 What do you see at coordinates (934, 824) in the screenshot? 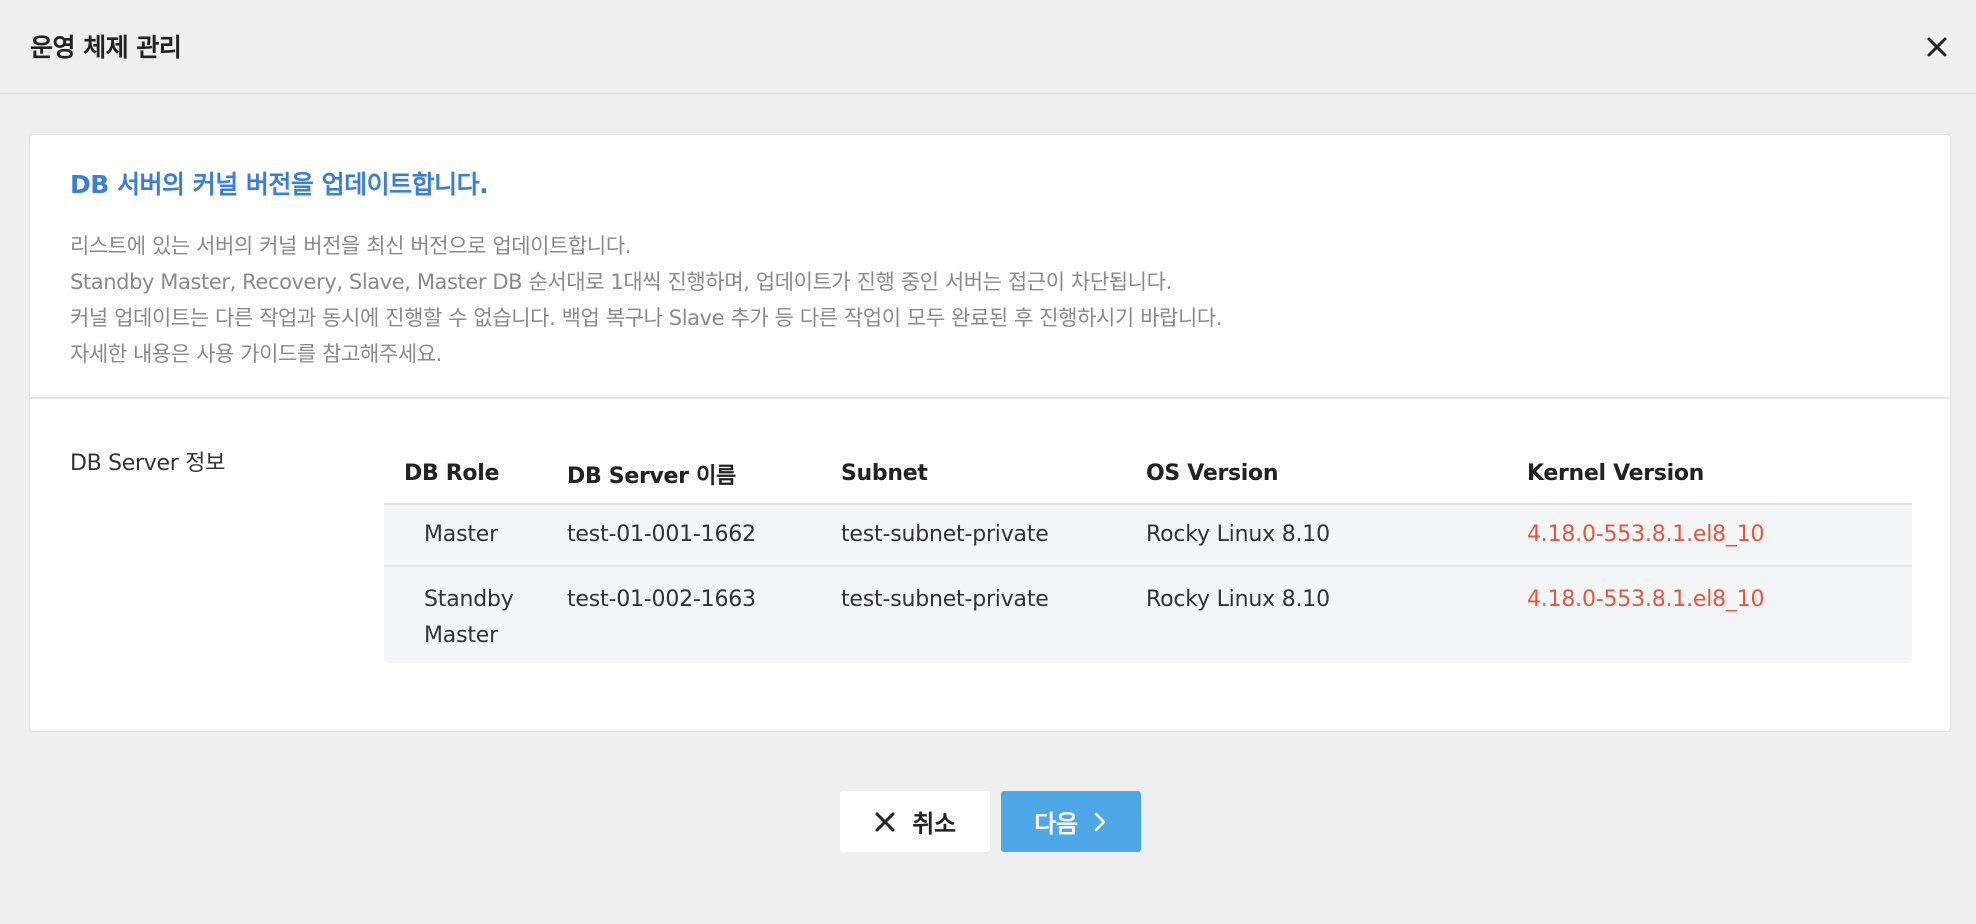
I see `cancel-label: 취소` at bounding box center [934, 824].